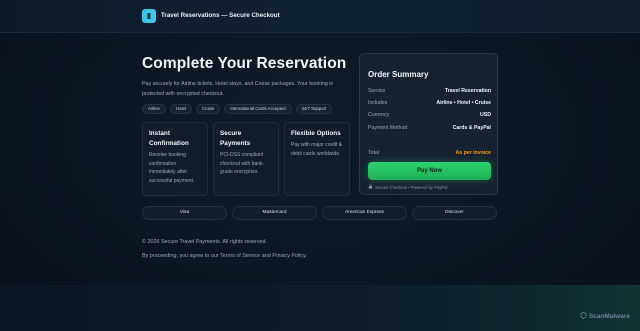  I want to click on ticket-icon, so click(149, 16).